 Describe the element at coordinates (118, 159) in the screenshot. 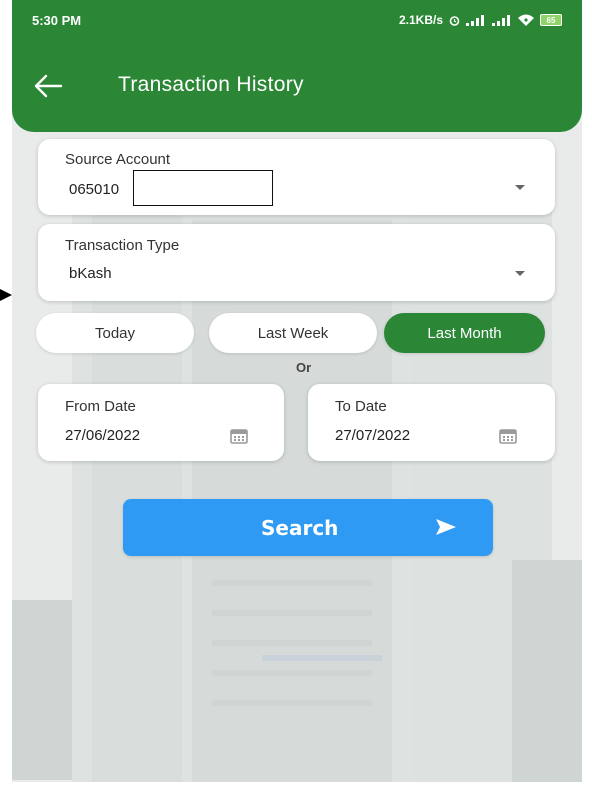

I see `source-account-label: Source Account` at that location.